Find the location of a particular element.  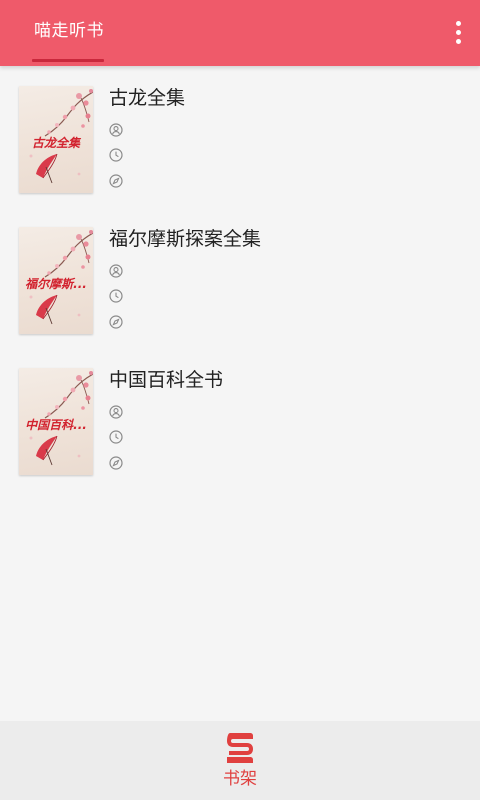

nav-item-bookshelf: 书架 is located at coordinates (240, 762).